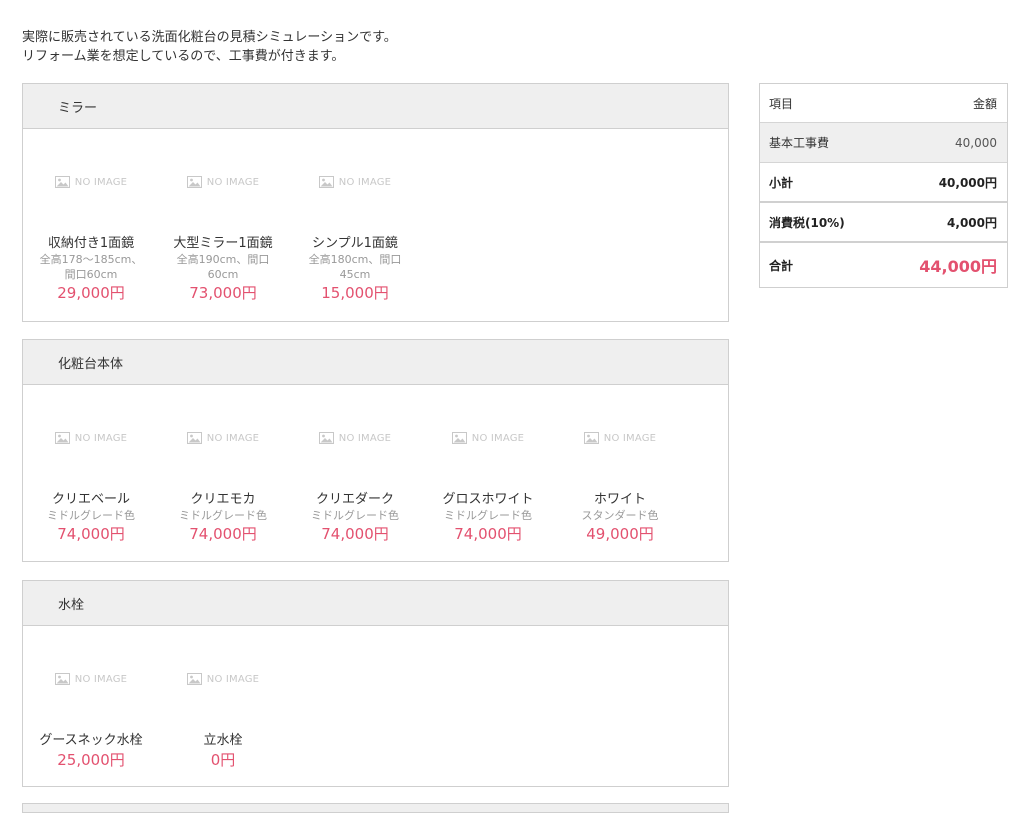 The image size is (1024, 813). Describe the element at coordinates (91, 487) in the screenshot. I see `product-option: NO IMAGE クリエベール ミドルグレード色 74,000円` at that location.